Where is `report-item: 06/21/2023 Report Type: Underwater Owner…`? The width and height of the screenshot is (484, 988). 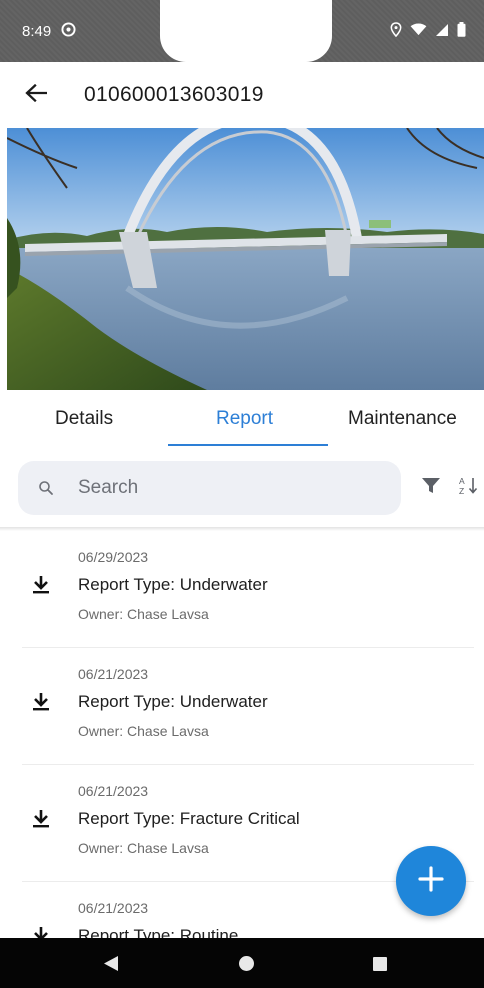
report-item: 06/21/2023 Report Type: Underwater Owner… is located at coordinates (242, 706).